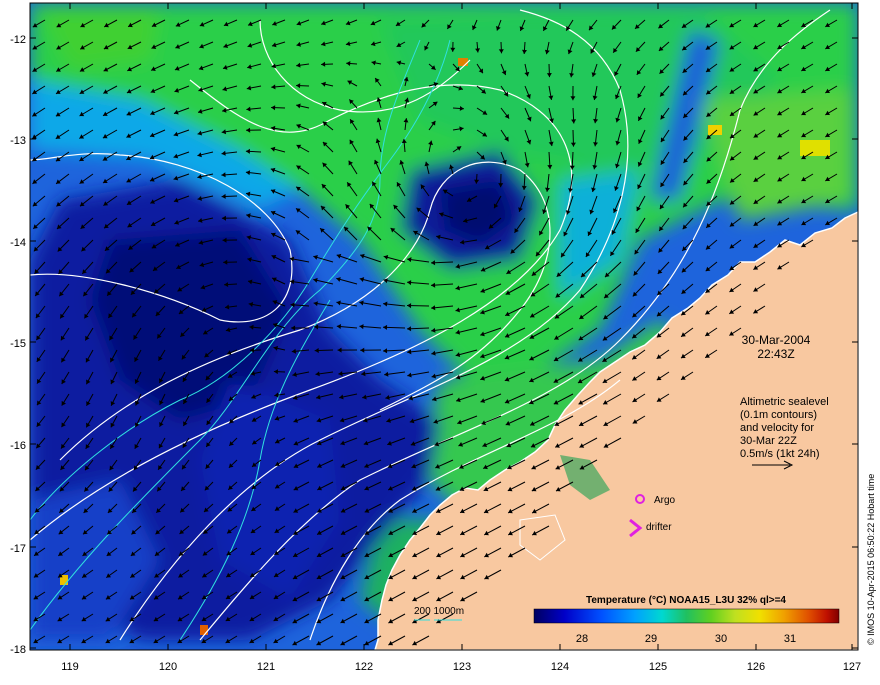 The height and width of the screenshot is (685, 880). Describe the element at coordinates (852, 667) in the screenshot. I see `lon-label: 127` at that location.